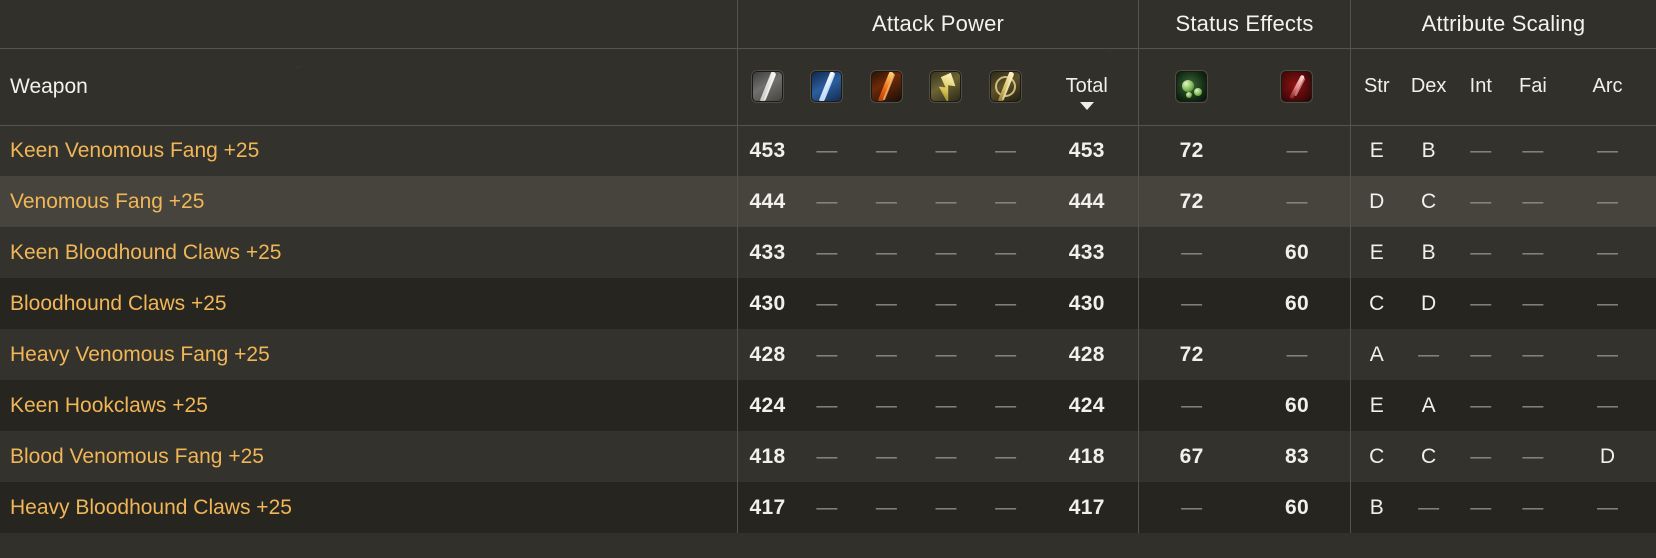 This screenshot has height=558, width=1656. I want to click on total-attack-cell: 433, so click(1086, 252).